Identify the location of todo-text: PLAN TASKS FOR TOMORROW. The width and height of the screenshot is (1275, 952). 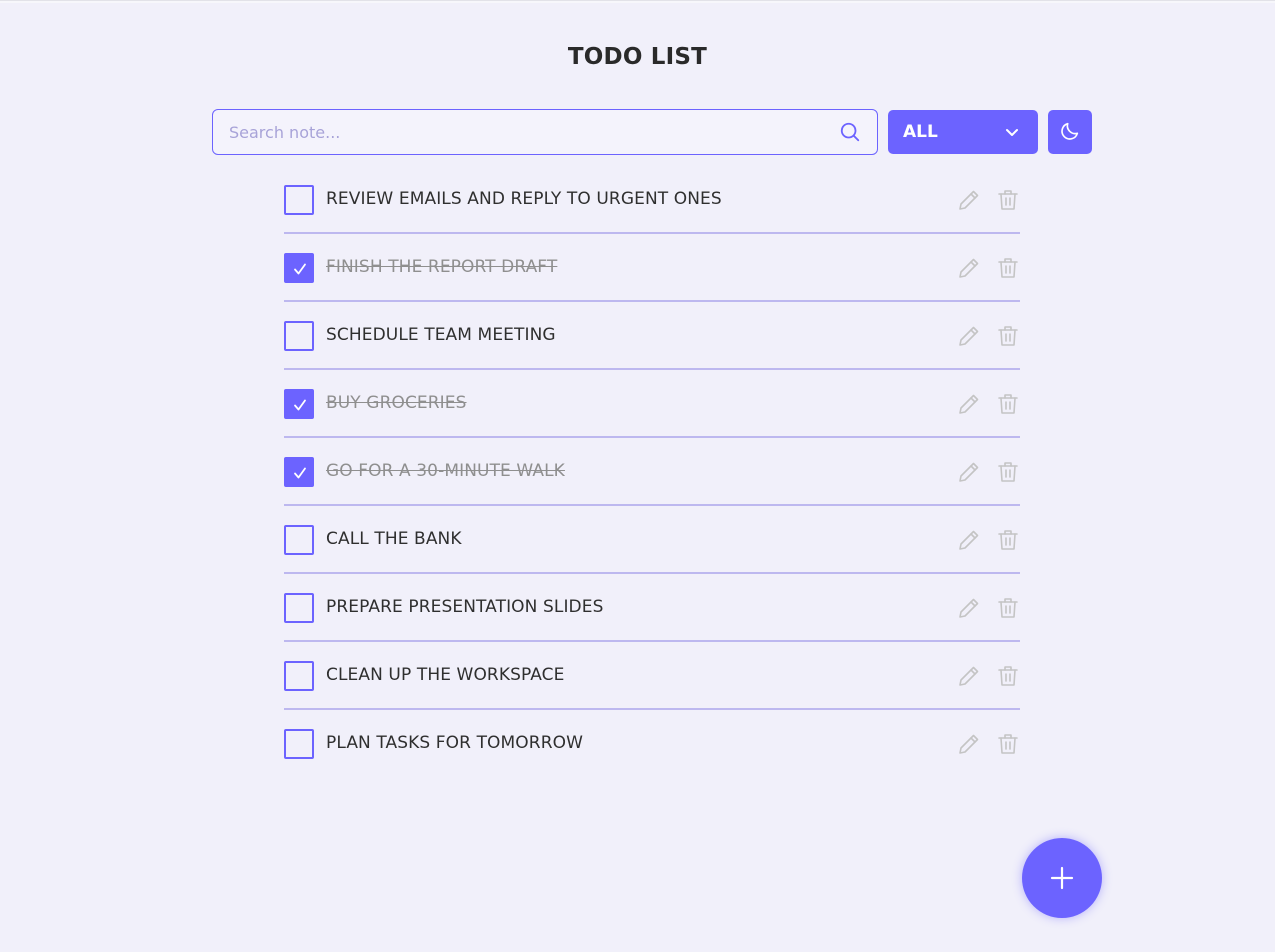
(454, 743).